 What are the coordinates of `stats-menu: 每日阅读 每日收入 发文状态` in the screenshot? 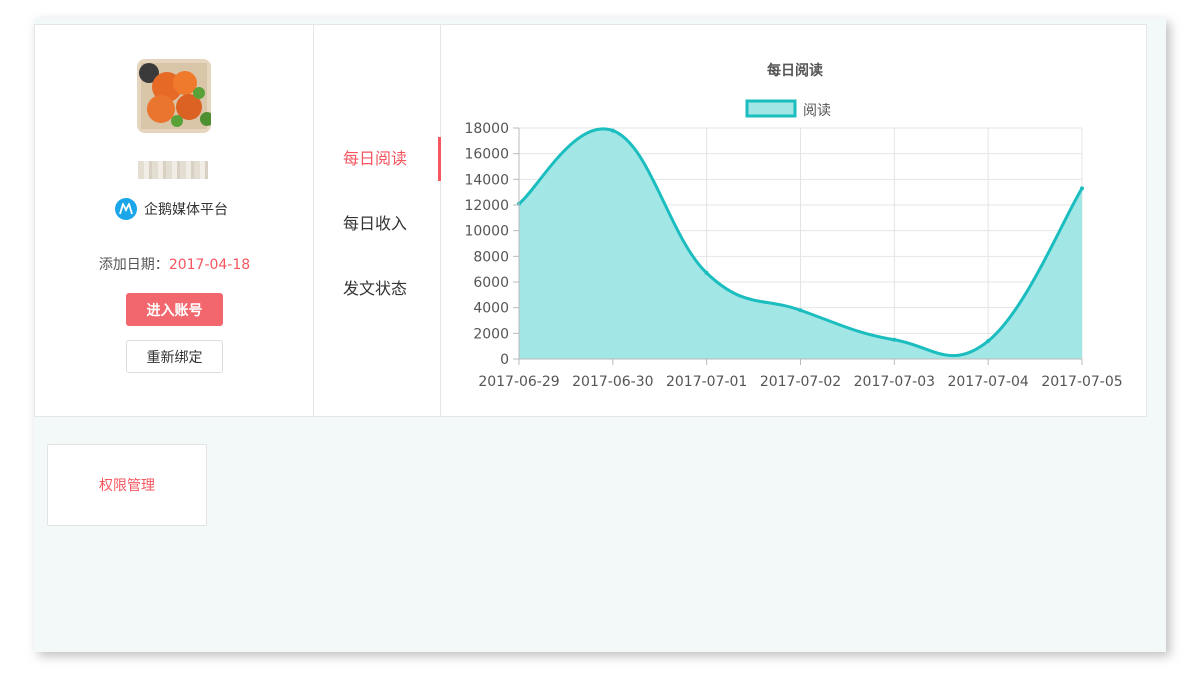 It's located at (377, 220).